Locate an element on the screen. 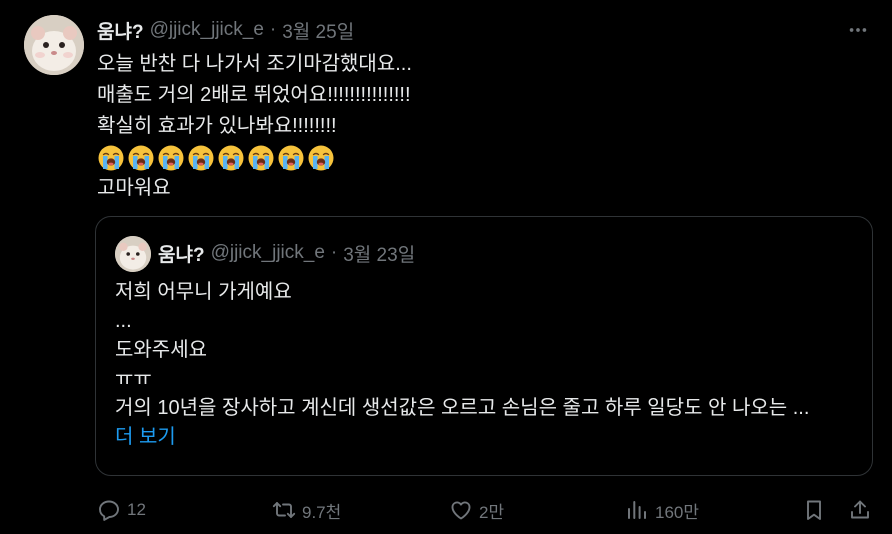 The image size is (892, 534). tweet-date: 3월 25일 is located at coordinates (318, 30).